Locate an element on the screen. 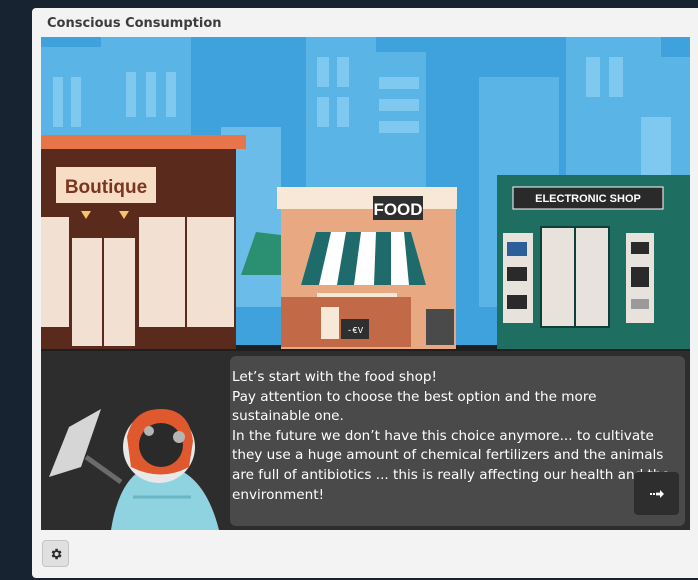 This screenshot has height=580, width=698. food-sign: FOOD is located at coordinates (397, 209).